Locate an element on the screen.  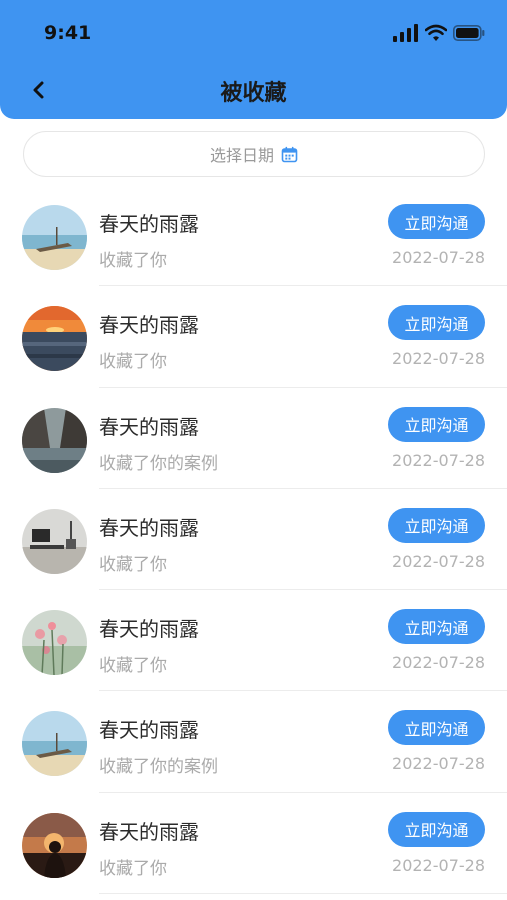
mountain-lake-avatar is located at coordinates (54, 440).